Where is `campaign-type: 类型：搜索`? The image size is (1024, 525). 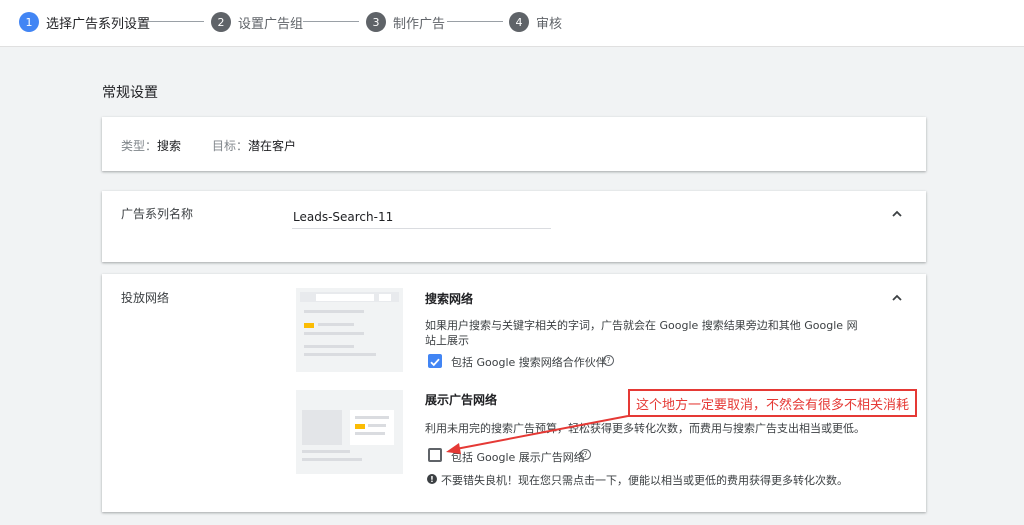 campaign-type: 类型：搜索 is located at coordinates (151, 145).